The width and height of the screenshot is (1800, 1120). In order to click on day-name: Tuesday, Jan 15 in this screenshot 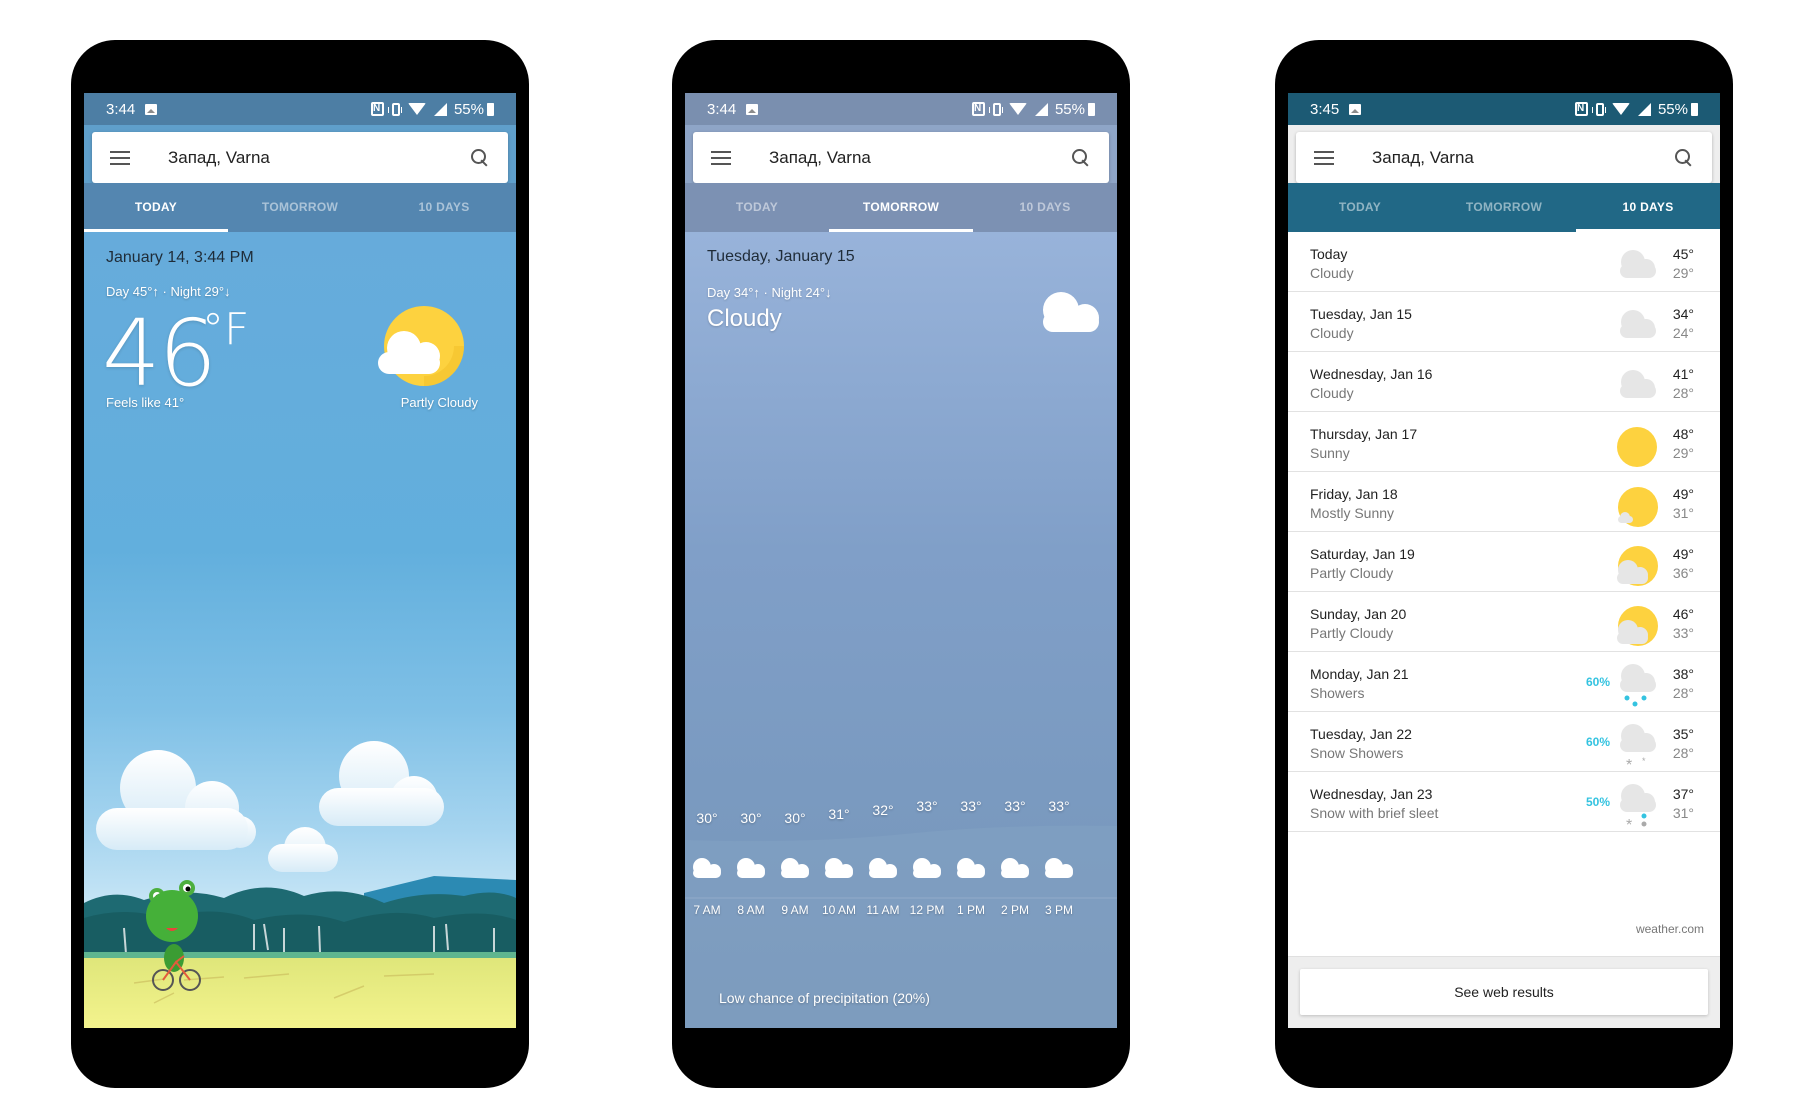, I will do `click(1361, 314)`.